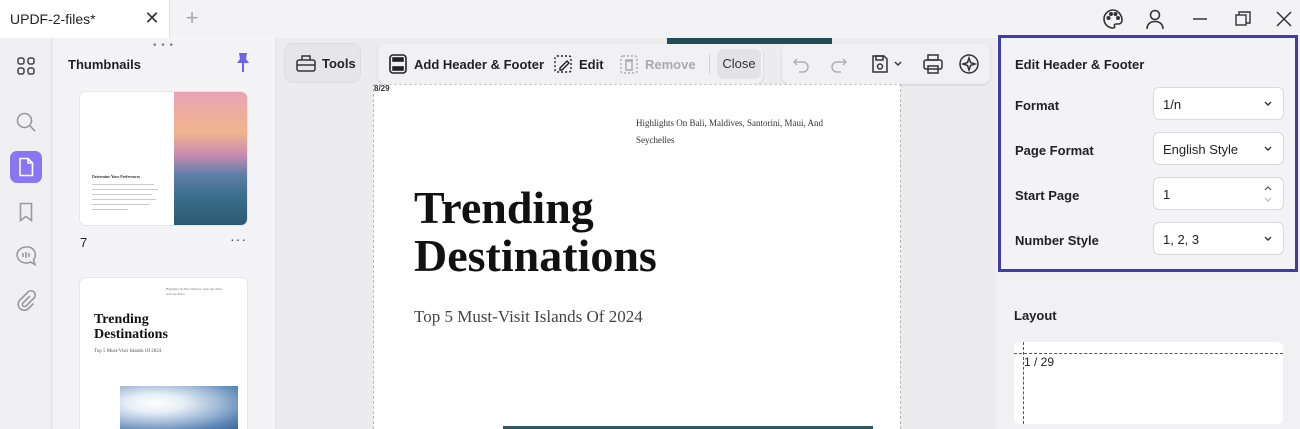 The image size is (1300, 429). I want to click on grid-icon, so click(26, 66).